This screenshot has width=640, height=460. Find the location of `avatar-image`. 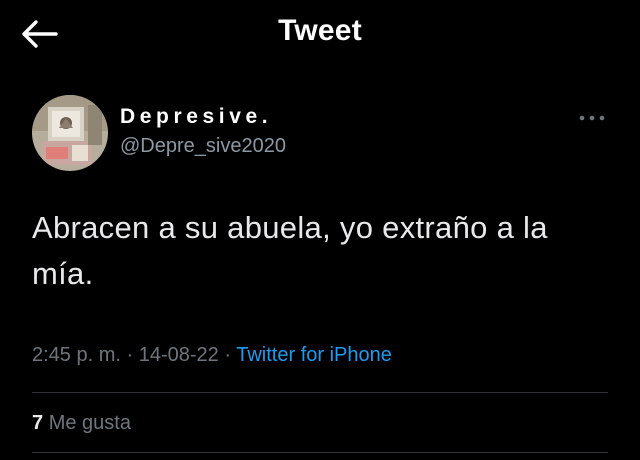

avatar-image is located at coordinates (70, 133).